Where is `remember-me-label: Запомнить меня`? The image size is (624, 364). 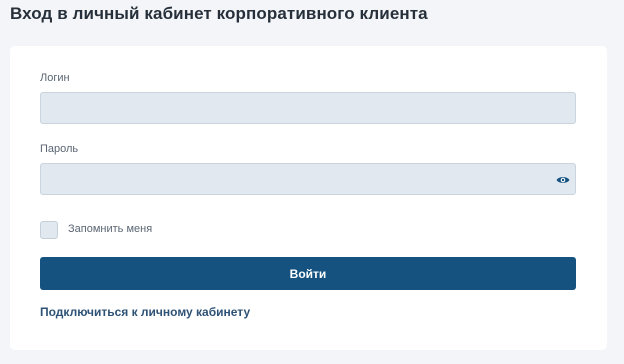 remember-me-label: Запомнить меня is located at coordinates (110, 229).